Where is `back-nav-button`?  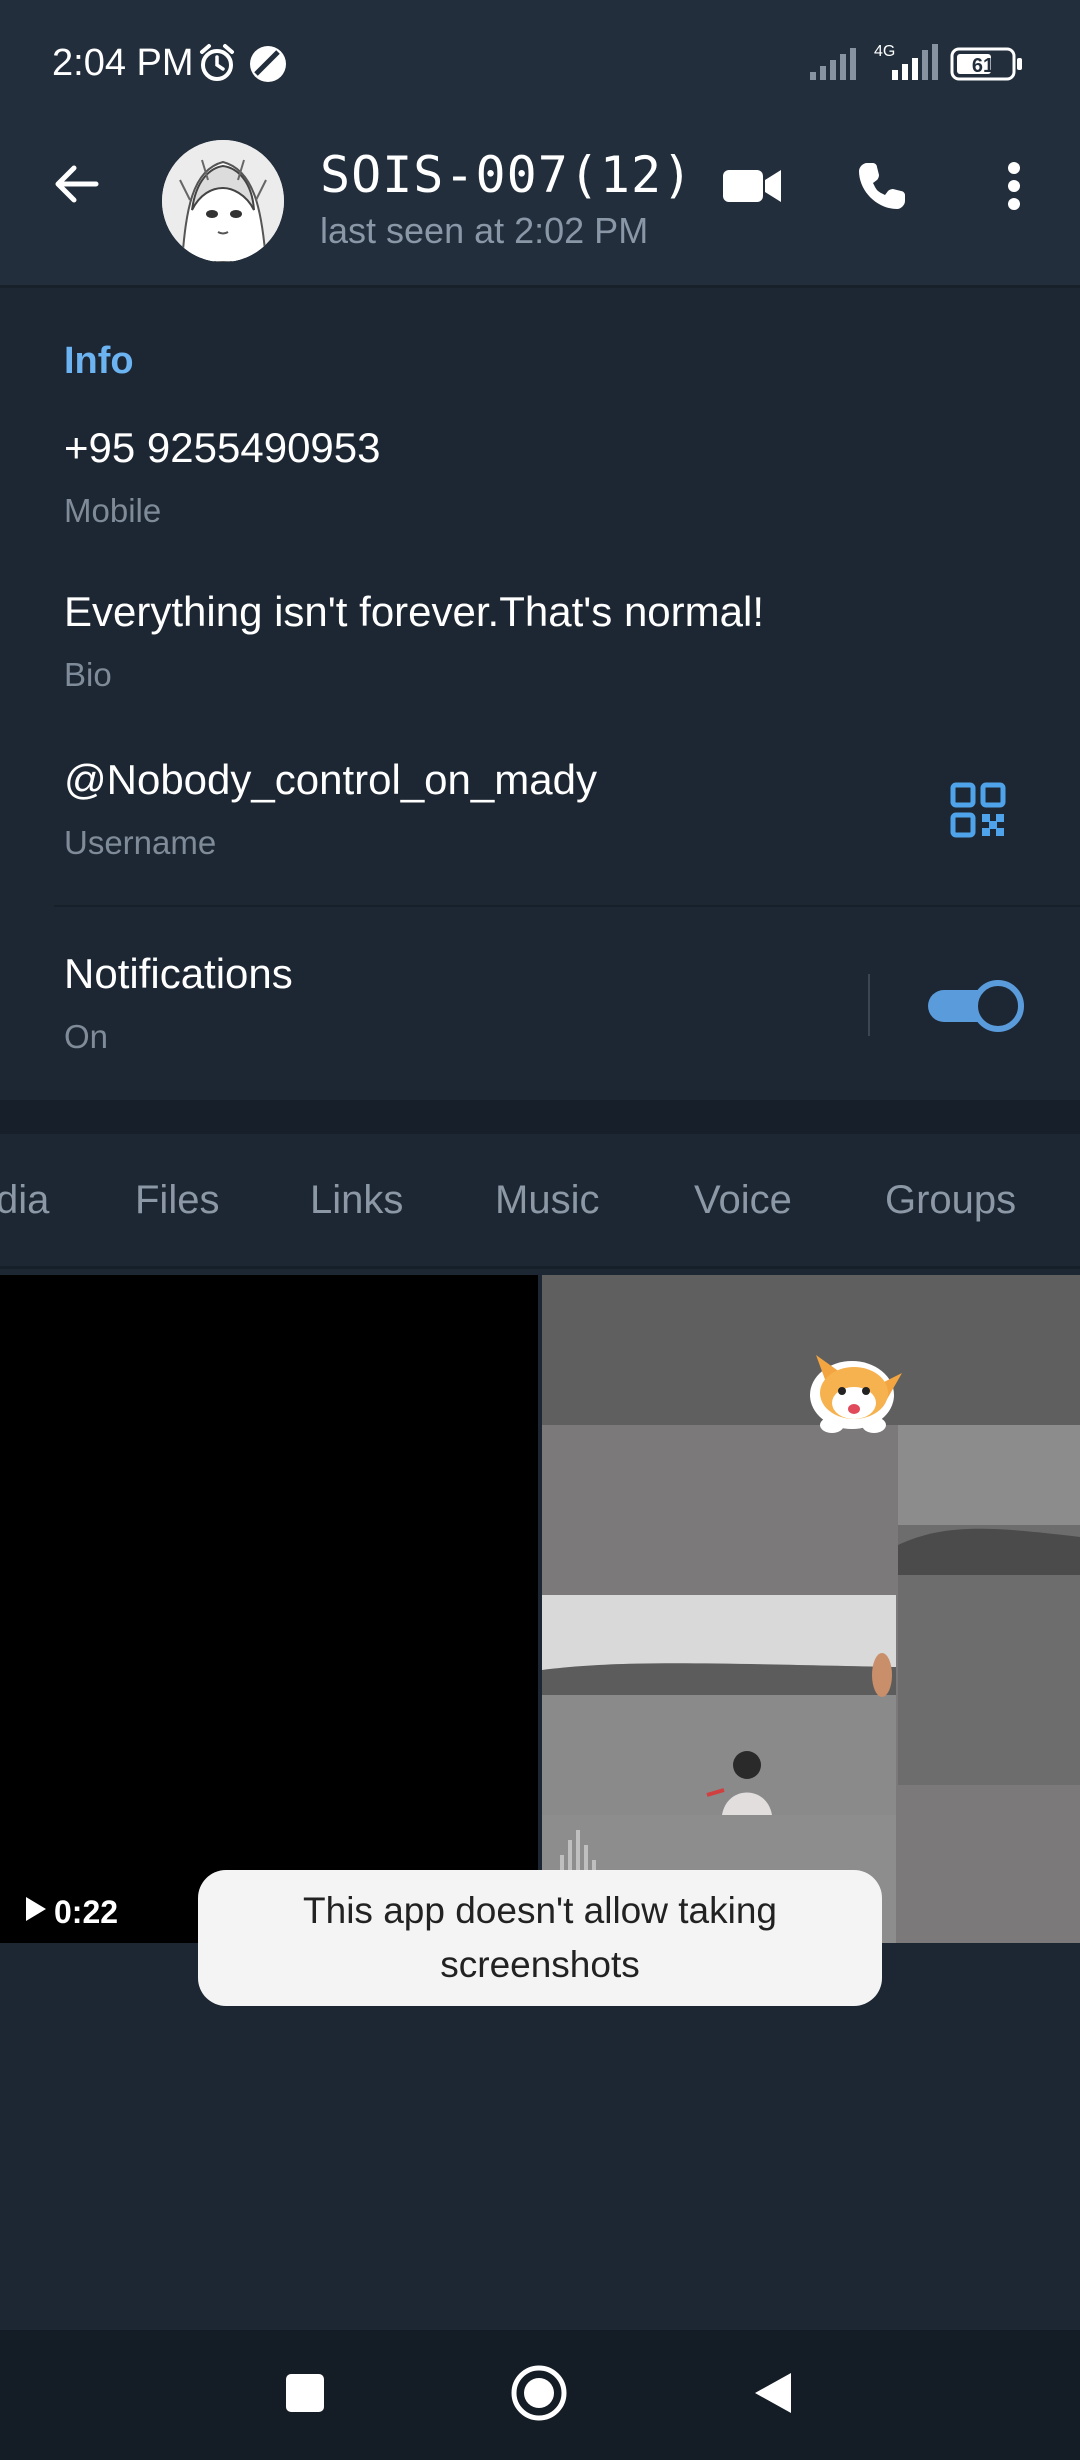 back-nav-button is located at coordinates (773, 2395).